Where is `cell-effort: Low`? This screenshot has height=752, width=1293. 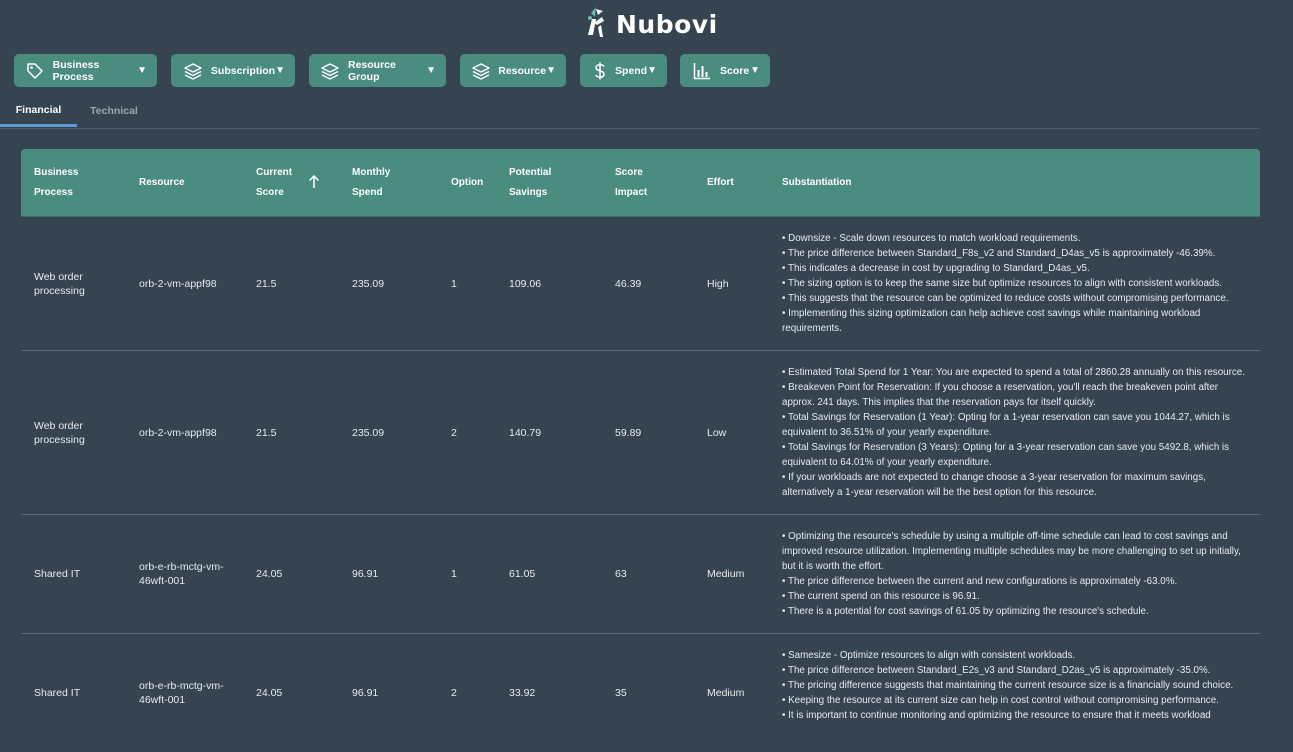 cell-effort: Low is located at coordinates (717, 432).